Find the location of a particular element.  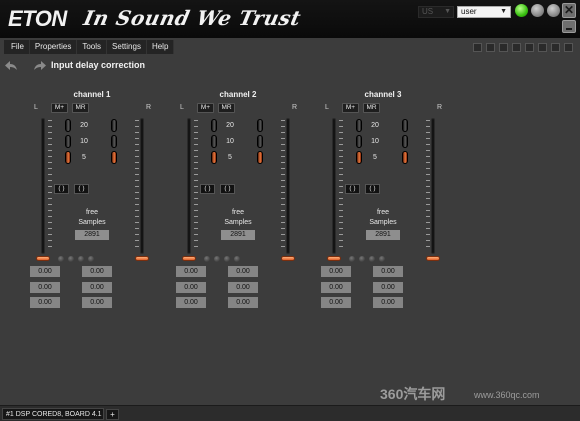

minimize-button is located at coordinates (569, 26).